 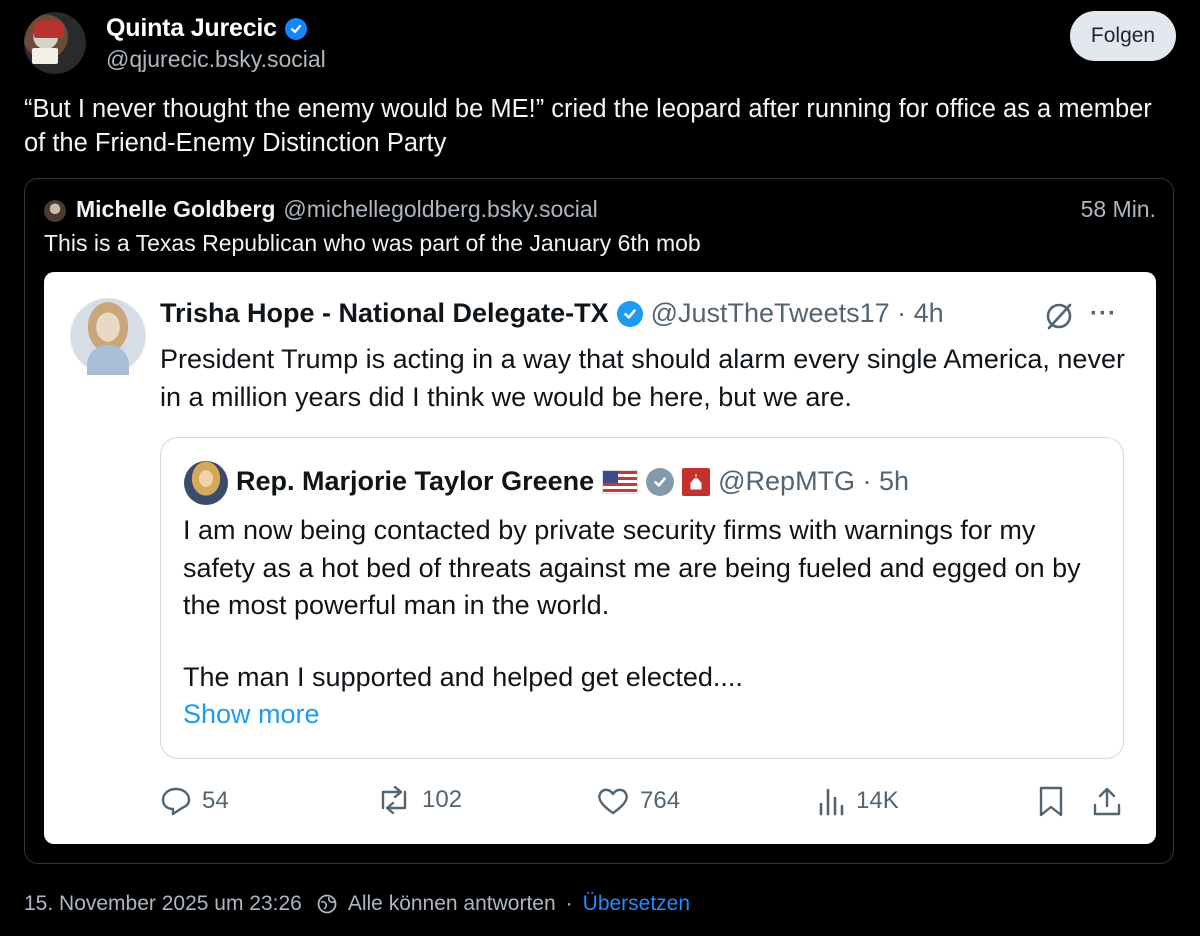 What do you see at coordinates (55, 211) in the screenshot?
I see `quote-author-avatar` at bounding box center [55, 211].